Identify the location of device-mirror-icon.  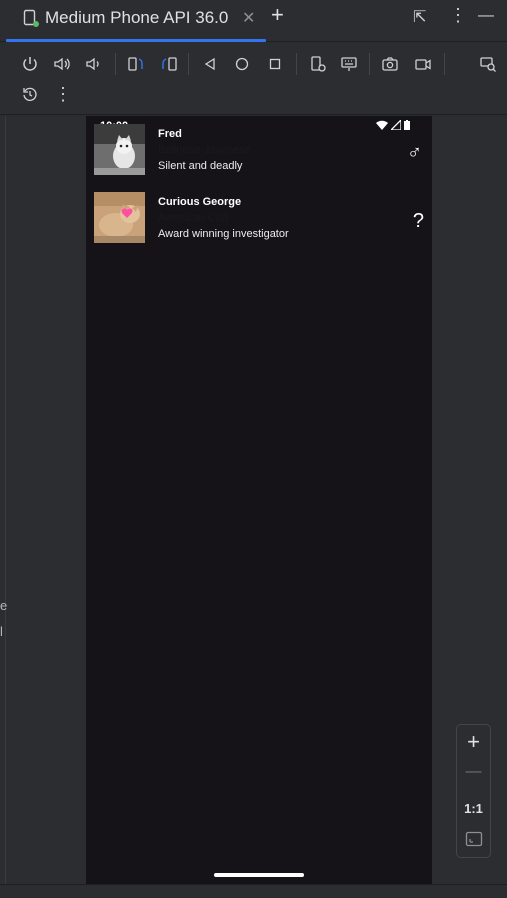
(488, 64).